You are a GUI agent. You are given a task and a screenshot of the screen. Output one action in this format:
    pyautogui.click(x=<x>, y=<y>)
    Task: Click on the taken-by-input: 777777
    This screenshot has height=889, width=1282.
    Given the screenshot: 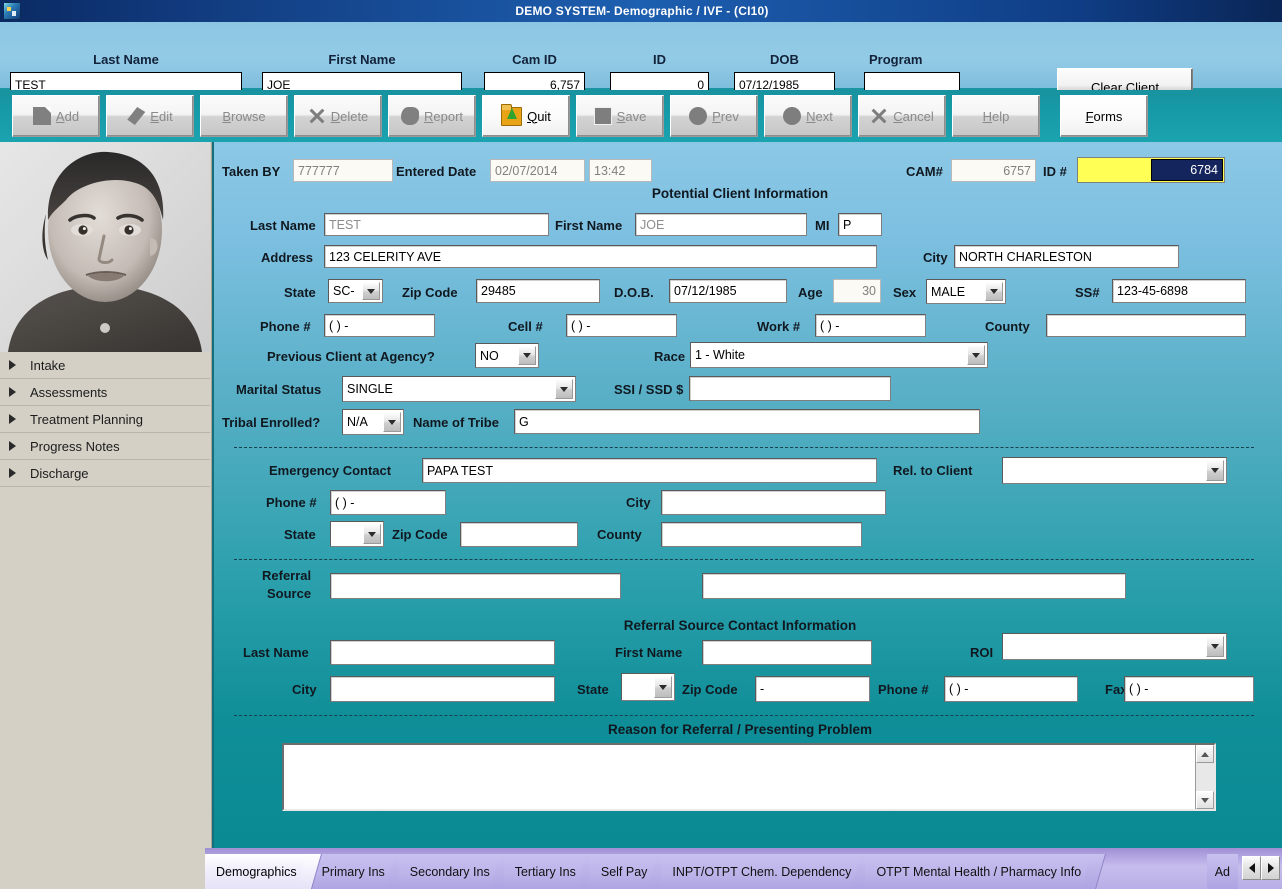 What is the action you would take?
    pyautogui.click(x=343, y=170)
    